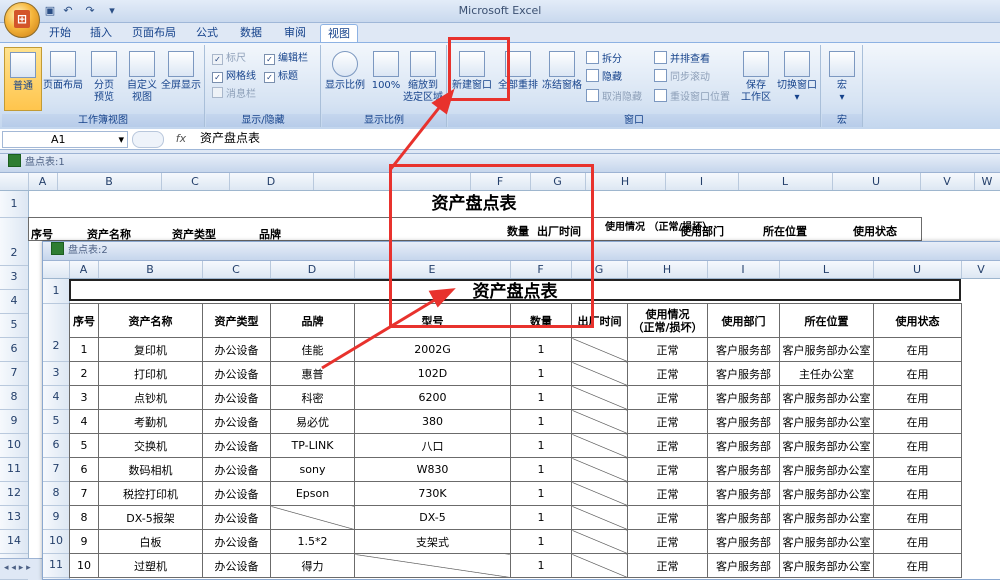 This screenshot has width=1000, height=580. I want to click on annotation-arrows, so click(388, 229).